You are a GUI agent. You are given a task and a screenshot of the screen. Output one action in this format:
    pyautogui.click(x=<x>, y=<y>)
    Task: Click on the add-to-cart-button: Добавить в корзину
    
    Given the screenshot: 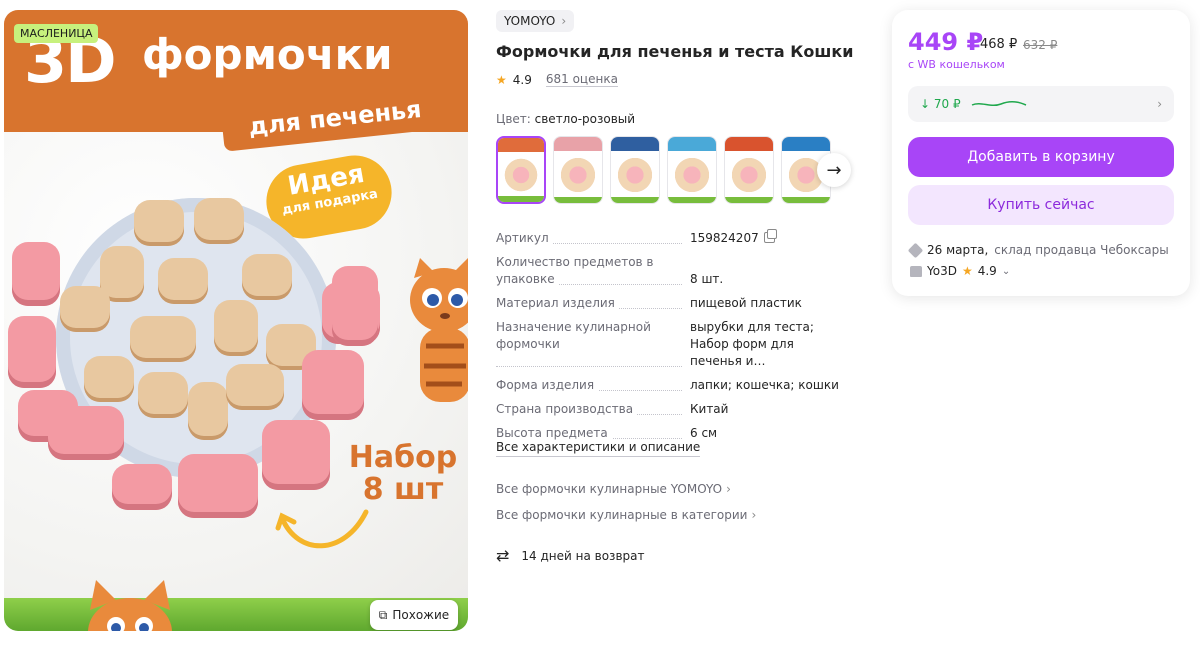 What is the action you would take?
    pyautogui.click(x=1041, y=157)
    